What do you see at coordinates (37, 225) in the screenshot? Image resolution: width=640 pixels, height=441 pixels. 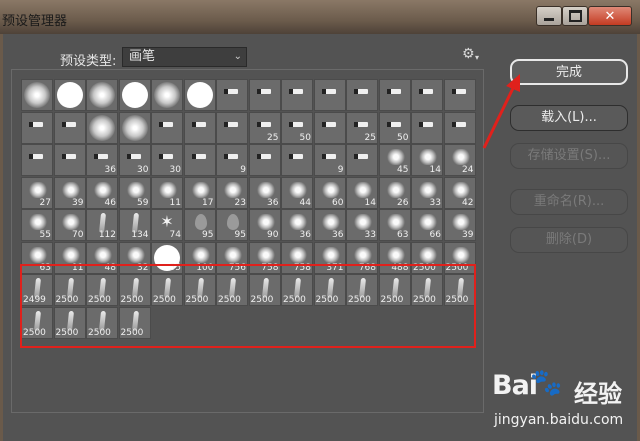 I see `brush-preset-cell: 55` at bounding box center [37, 225].